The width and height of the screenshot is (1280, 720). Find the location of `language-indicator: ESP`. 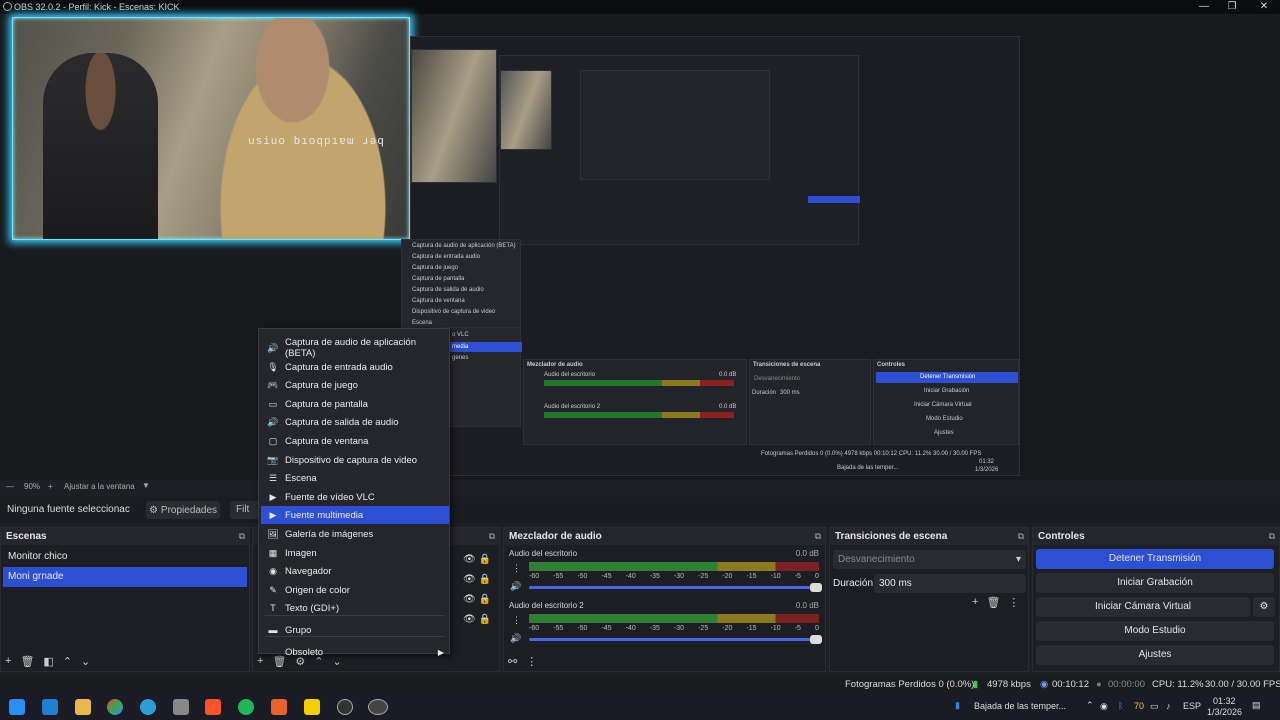

language-indicator: ESP is located at coordinates (1192, 706).